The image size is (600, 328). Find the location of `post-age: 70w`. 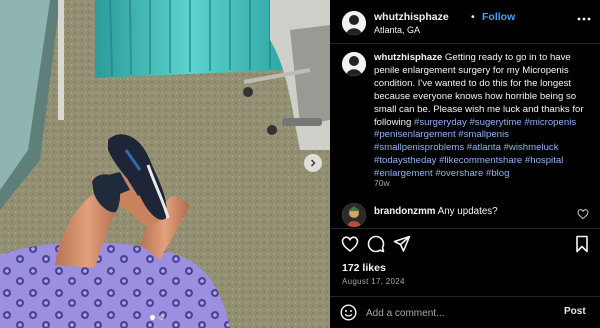

post-age: 70w is located at coordinates (382, 183).